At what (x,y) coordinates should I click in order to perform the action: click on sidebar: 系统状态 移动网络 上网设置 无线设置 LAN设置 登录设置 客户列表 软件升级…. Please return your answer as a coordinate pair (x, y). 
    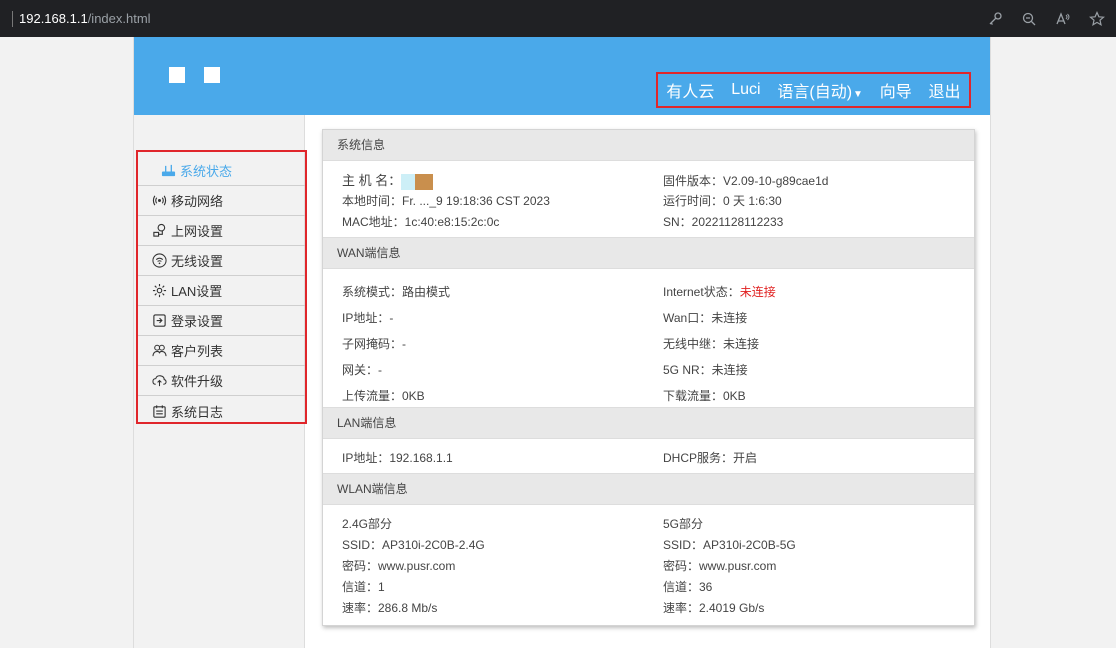
    Looking at the image, I should click on (220, 381).